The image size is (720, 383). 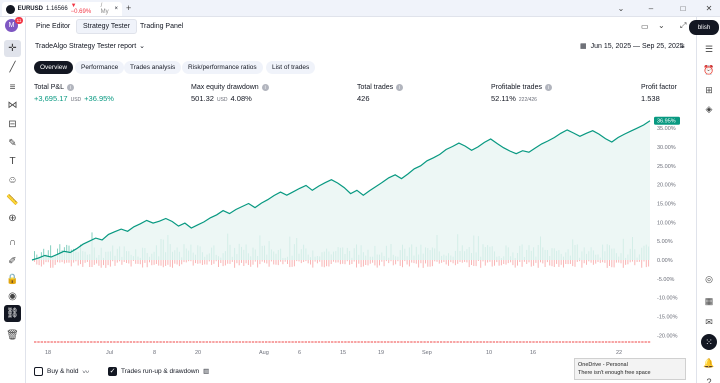 I want to click on publish-button: blish, so click(x=704, y=27).